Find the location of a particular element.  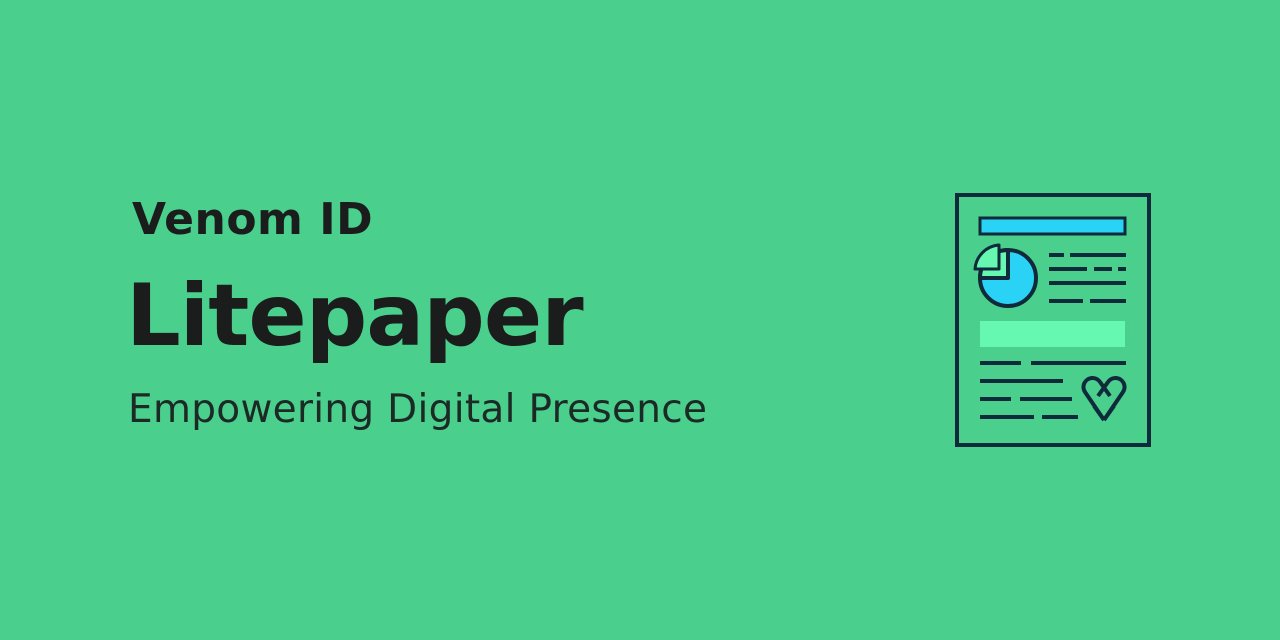

page-title: Litepaper is located at coordinates (355, 316).